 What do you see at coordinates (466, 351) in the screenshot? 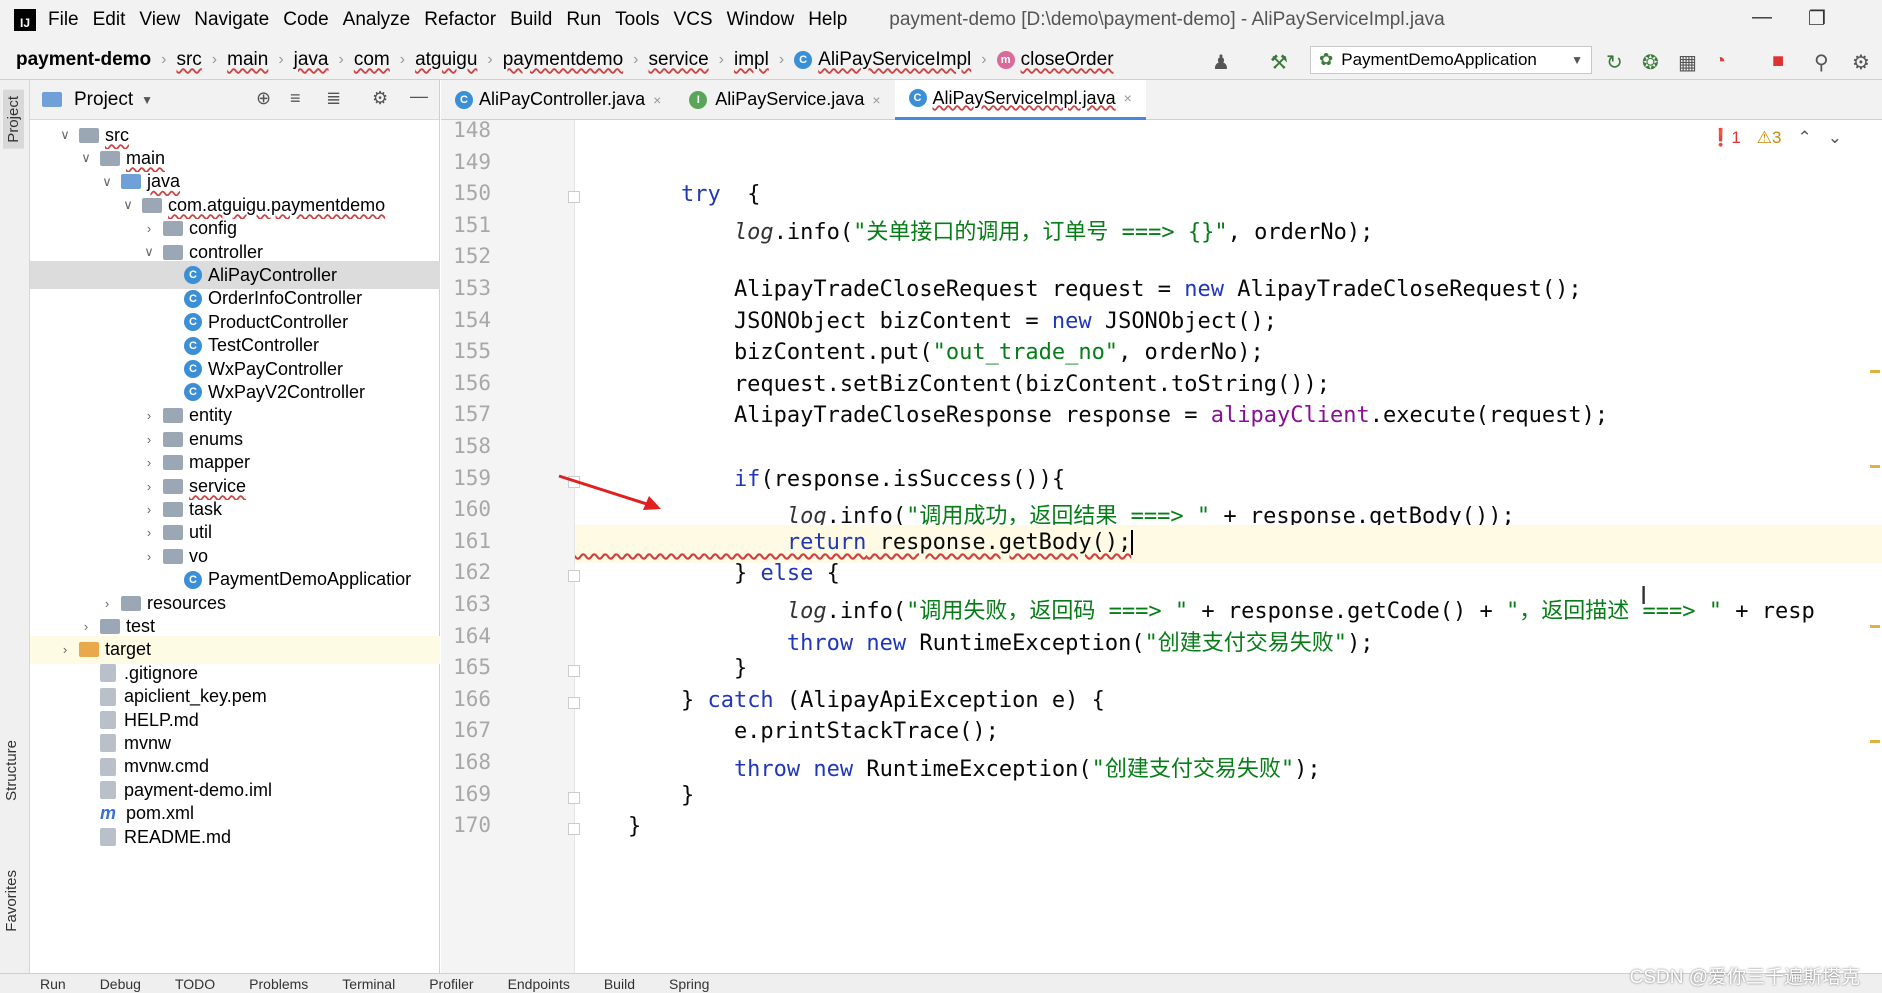
I see `line-number: 155` at bounding box center [466, 351].